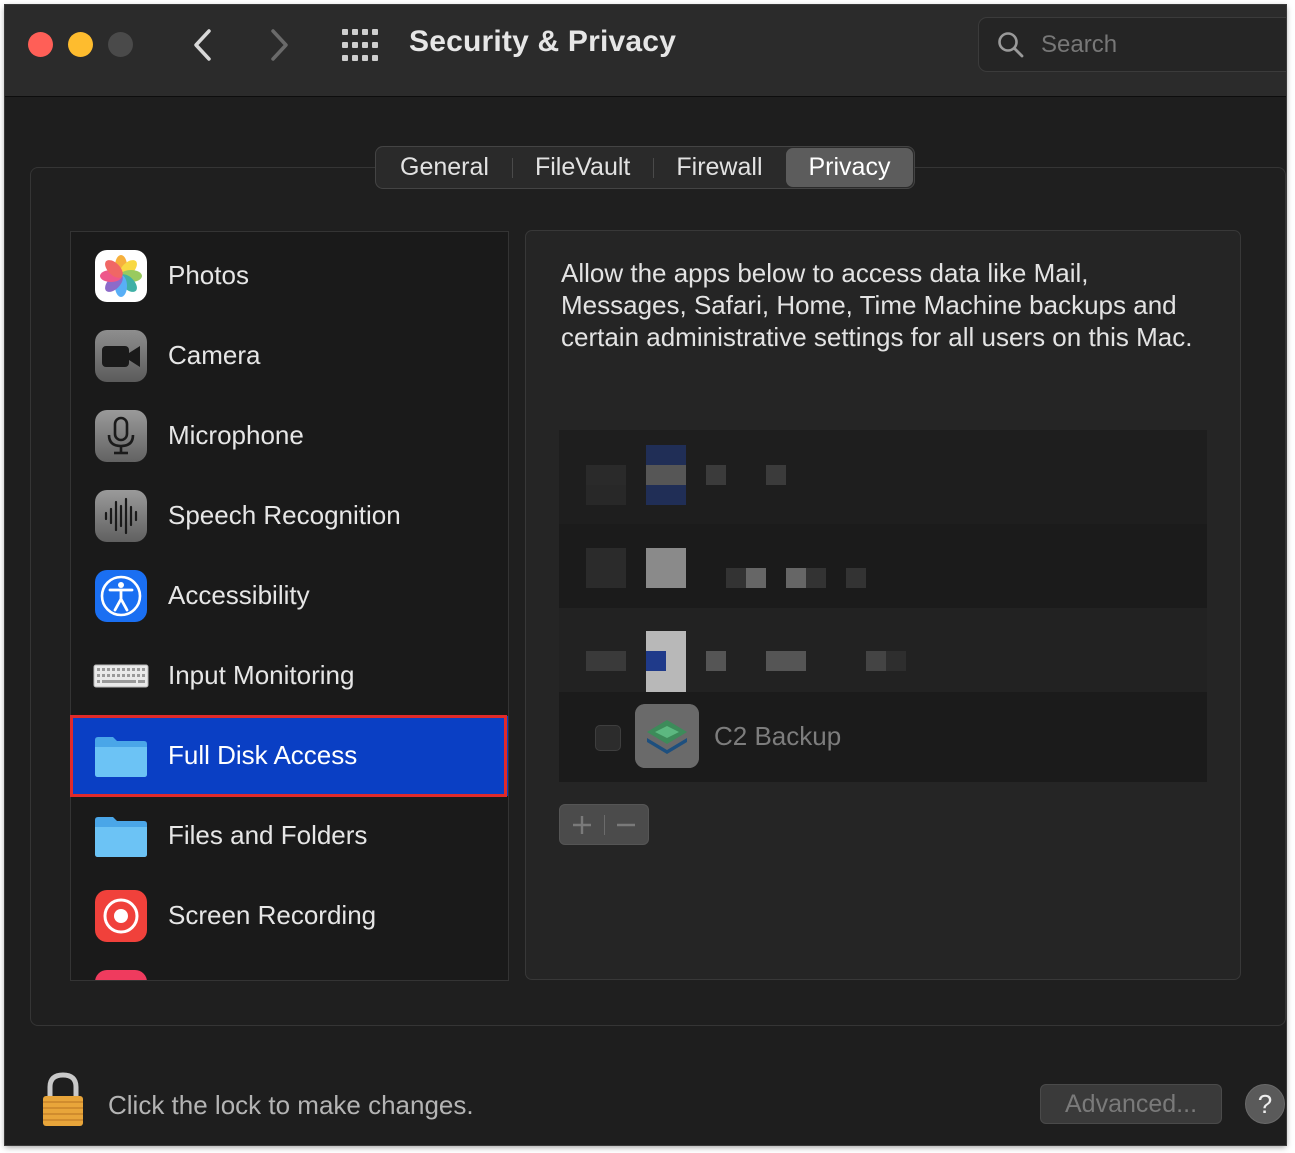  What do you see at coordinates (778, 736) in the screenshot?
I see `app-name: C2 Backup` at bounding box center [778, 736].